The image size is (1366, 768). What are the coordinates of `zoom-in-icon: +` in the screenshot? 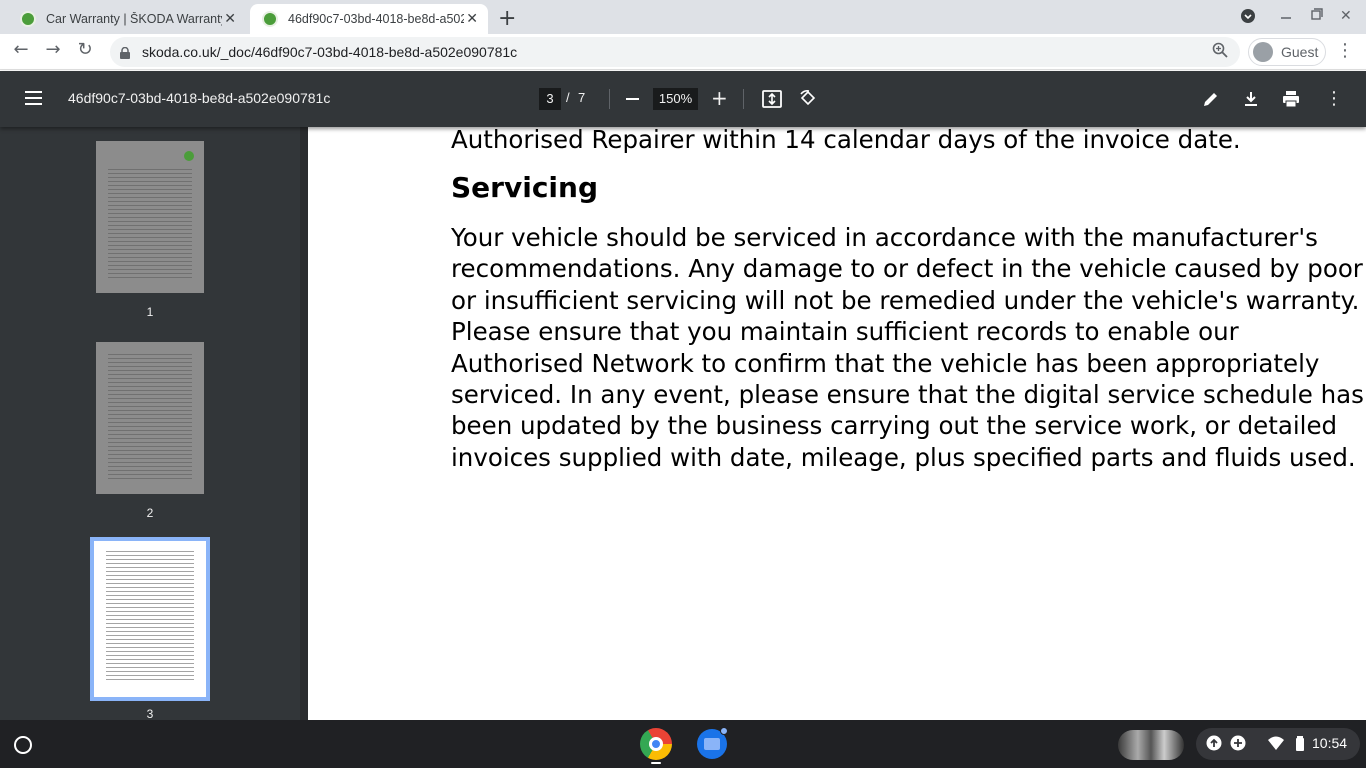 It's located at (719, 98).